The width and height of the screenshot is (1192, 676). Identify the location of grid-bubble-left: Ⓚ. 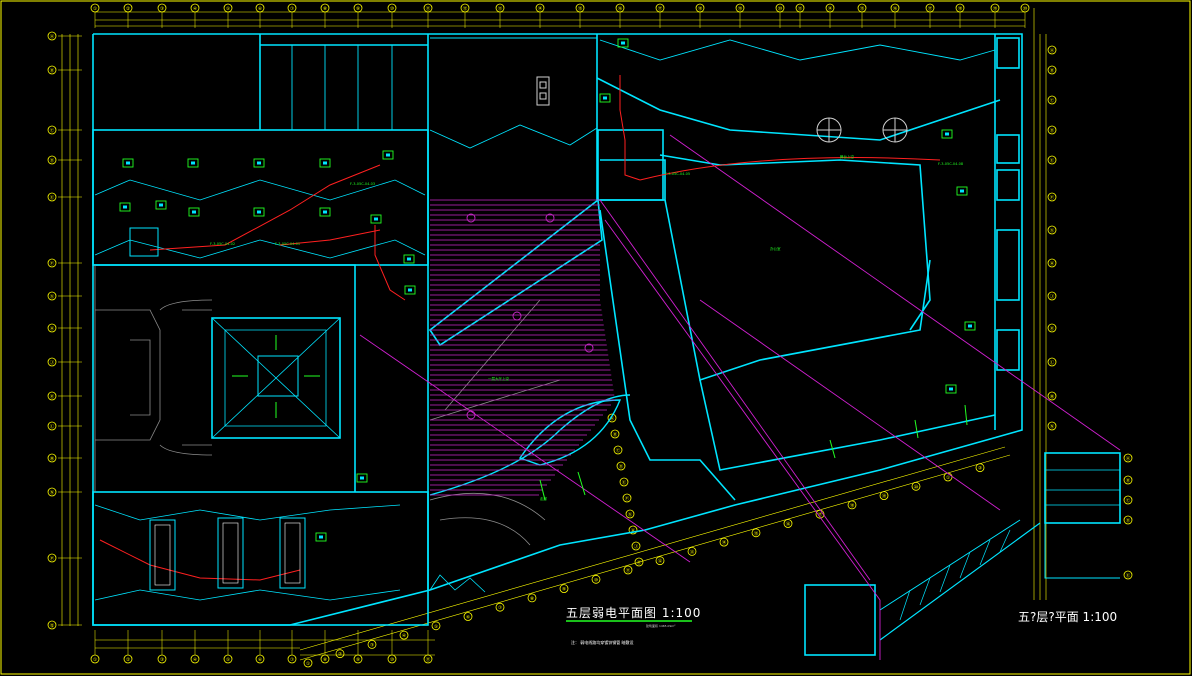
(52, 396).